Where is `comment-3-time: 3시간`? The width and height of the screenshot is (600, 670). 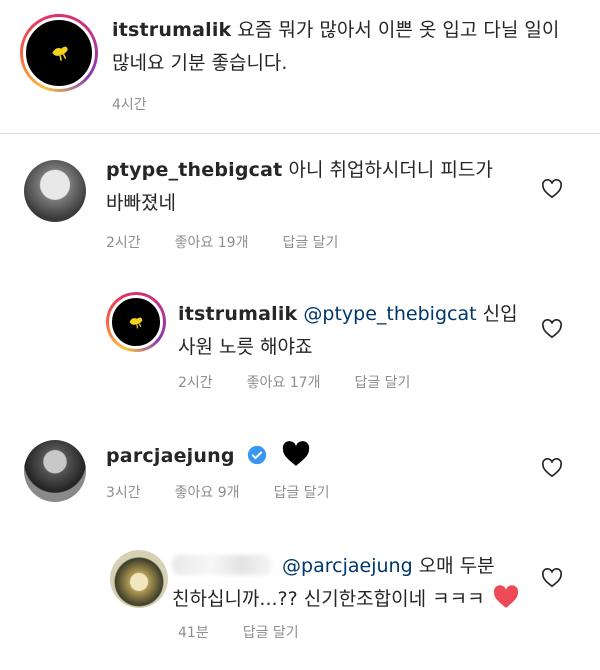
comment-3-time: 3시간 is located at coordinates (123, 493).